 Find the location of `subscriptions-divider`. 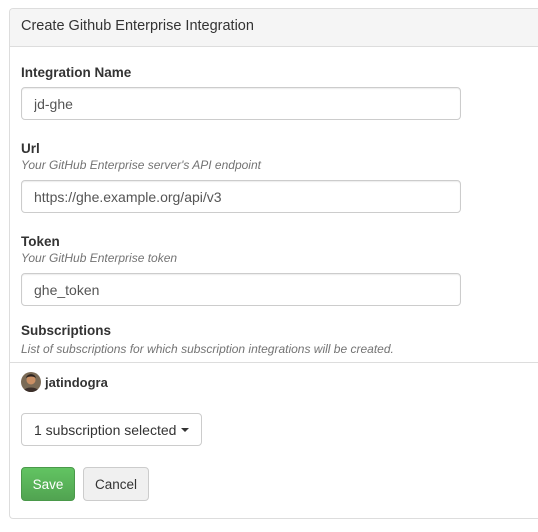

subscriptions-divider is located at coordinates (274, 362).